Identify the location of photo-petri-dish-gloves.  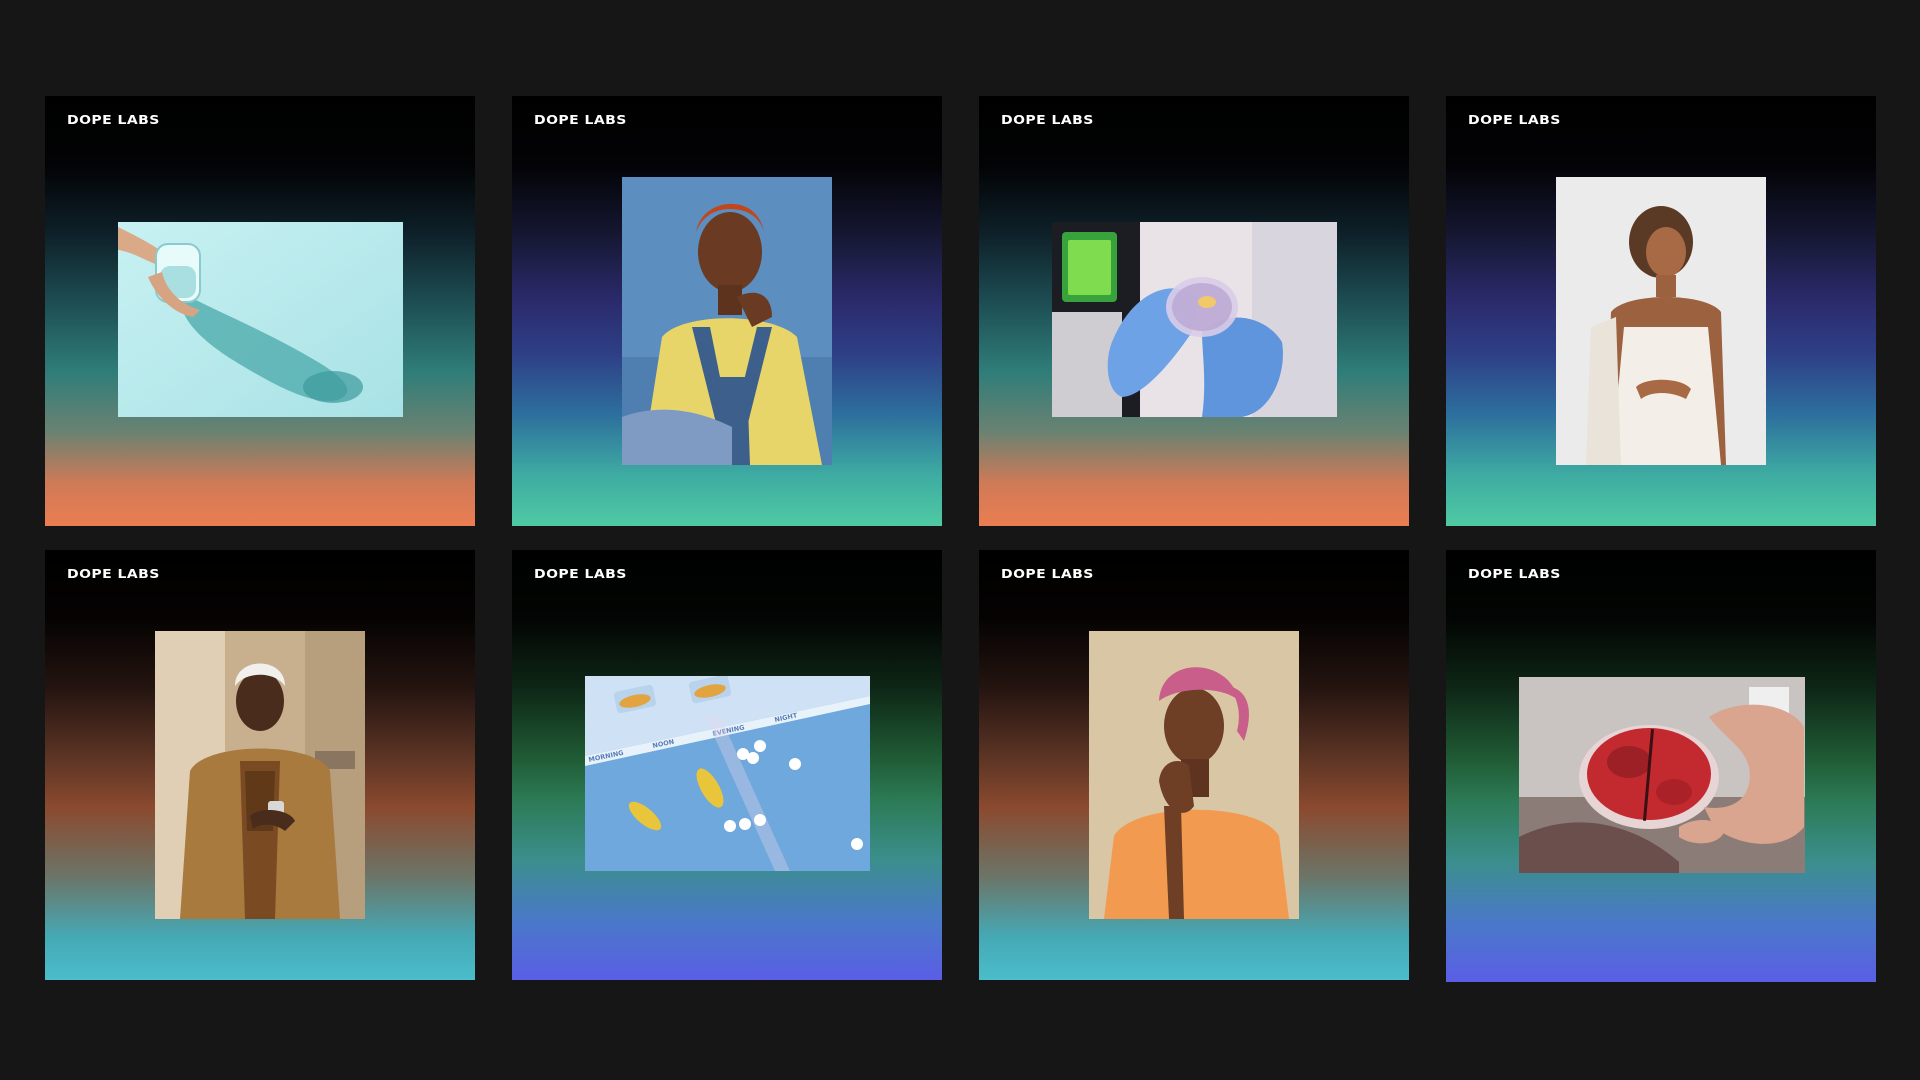
(1194, 319).